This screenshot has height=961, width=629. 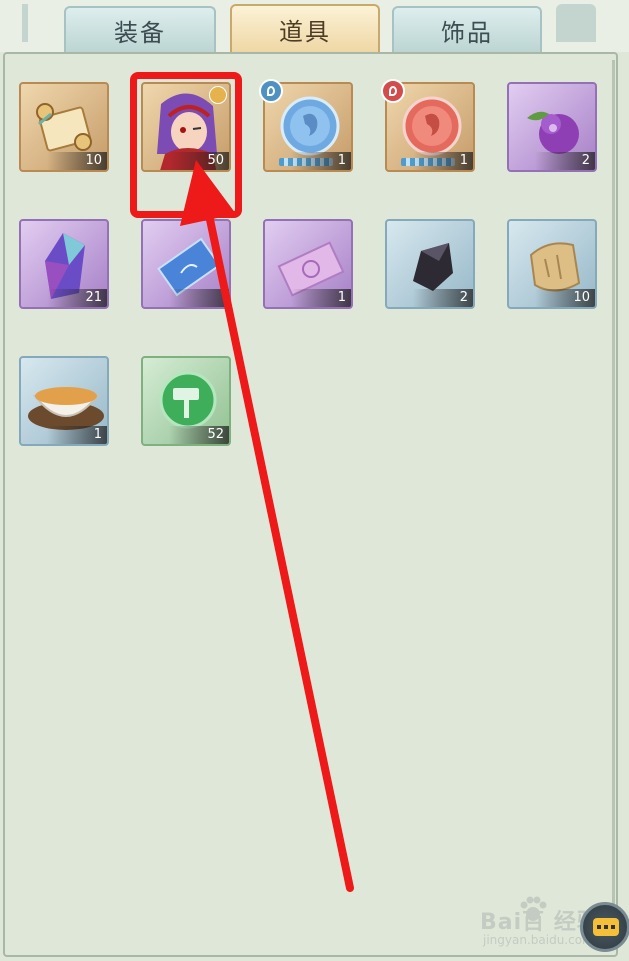 I want to click on chat-button, so click(x=604, y=927).